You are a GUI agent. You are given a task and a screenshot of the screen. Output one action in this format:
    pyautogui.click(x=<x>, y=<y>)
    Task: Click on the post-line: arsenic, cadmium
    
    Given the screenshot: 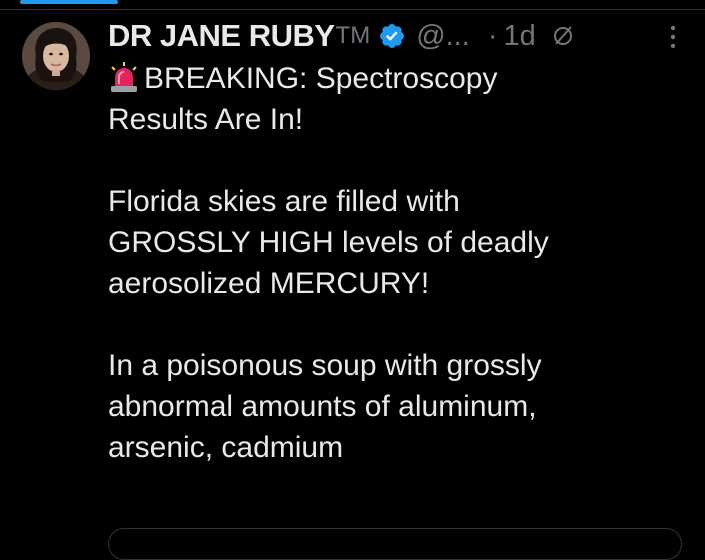 What is the action you would take?
    pyautogui.click(x=226, y=447)
    